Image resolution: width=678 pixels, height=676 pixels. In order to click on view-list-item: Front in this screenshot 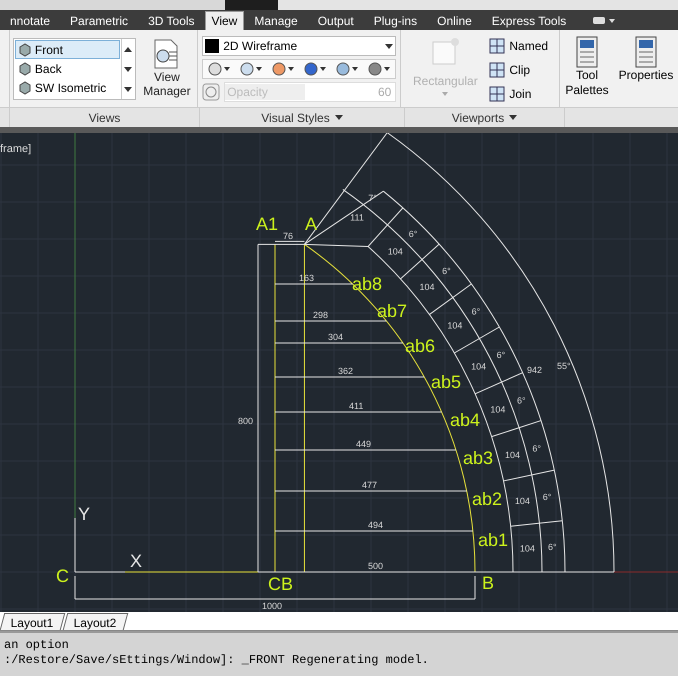, I will do `click(67, 49)`.